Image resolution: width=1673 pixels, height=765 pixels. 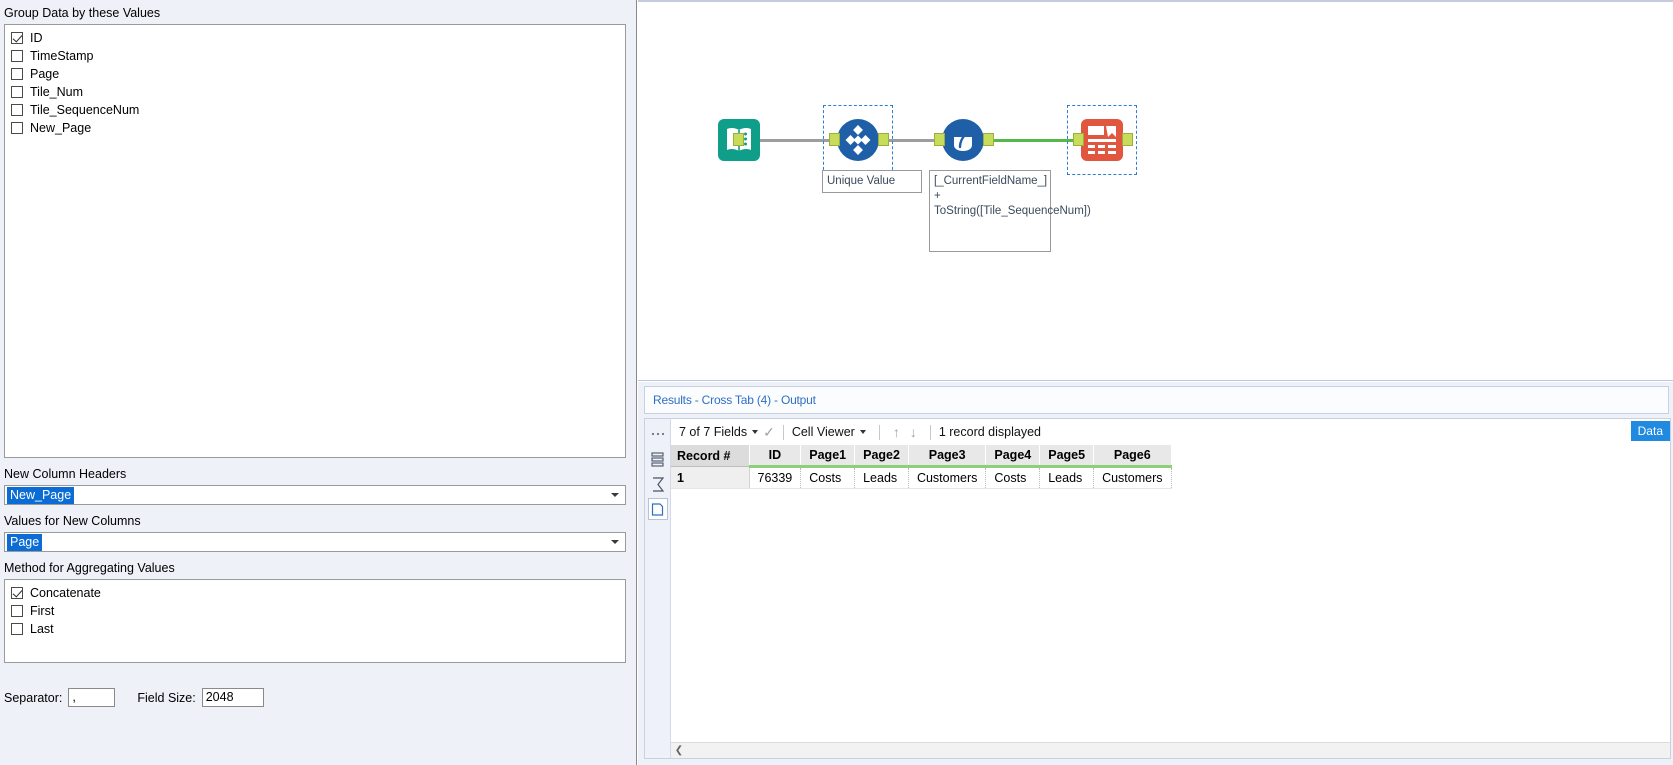 What do you see at coordinates (679, 750) in the screenshot?
I see `scroll-left-icon: ❮` at bounding box center [679, 750].